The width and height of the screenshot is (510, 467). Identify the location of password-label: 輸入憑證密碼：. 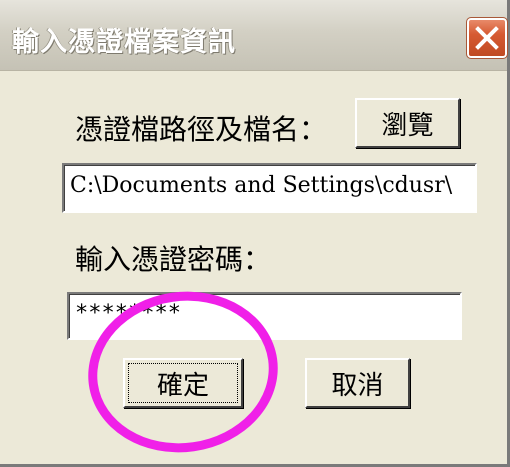
(173, 259).